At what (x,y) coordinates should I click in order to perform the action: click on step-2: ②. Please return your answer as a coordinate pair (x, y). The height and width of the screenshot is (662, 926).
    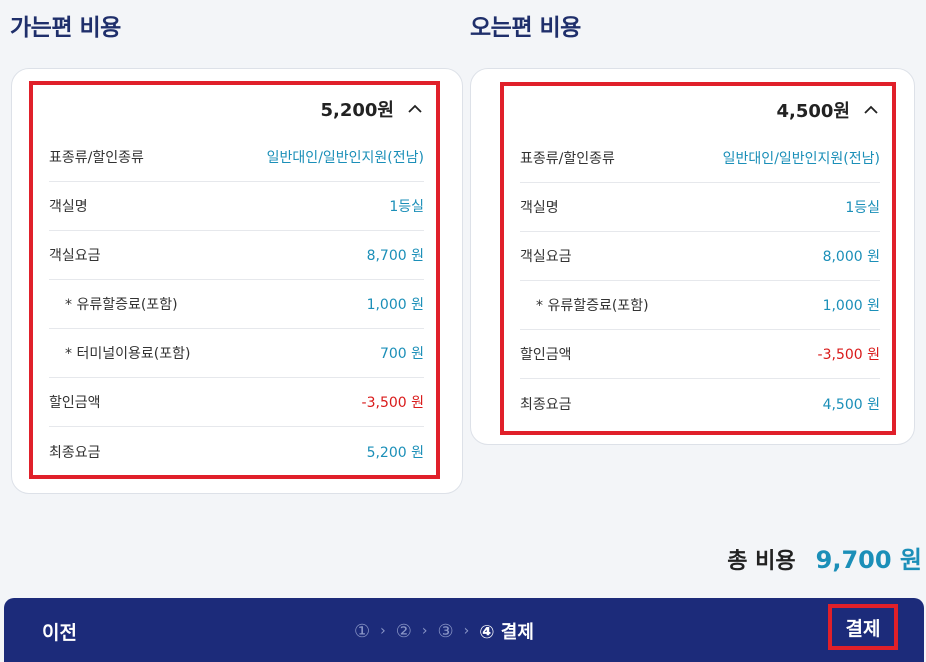
    Looking at the image, I should click on (403, 631).